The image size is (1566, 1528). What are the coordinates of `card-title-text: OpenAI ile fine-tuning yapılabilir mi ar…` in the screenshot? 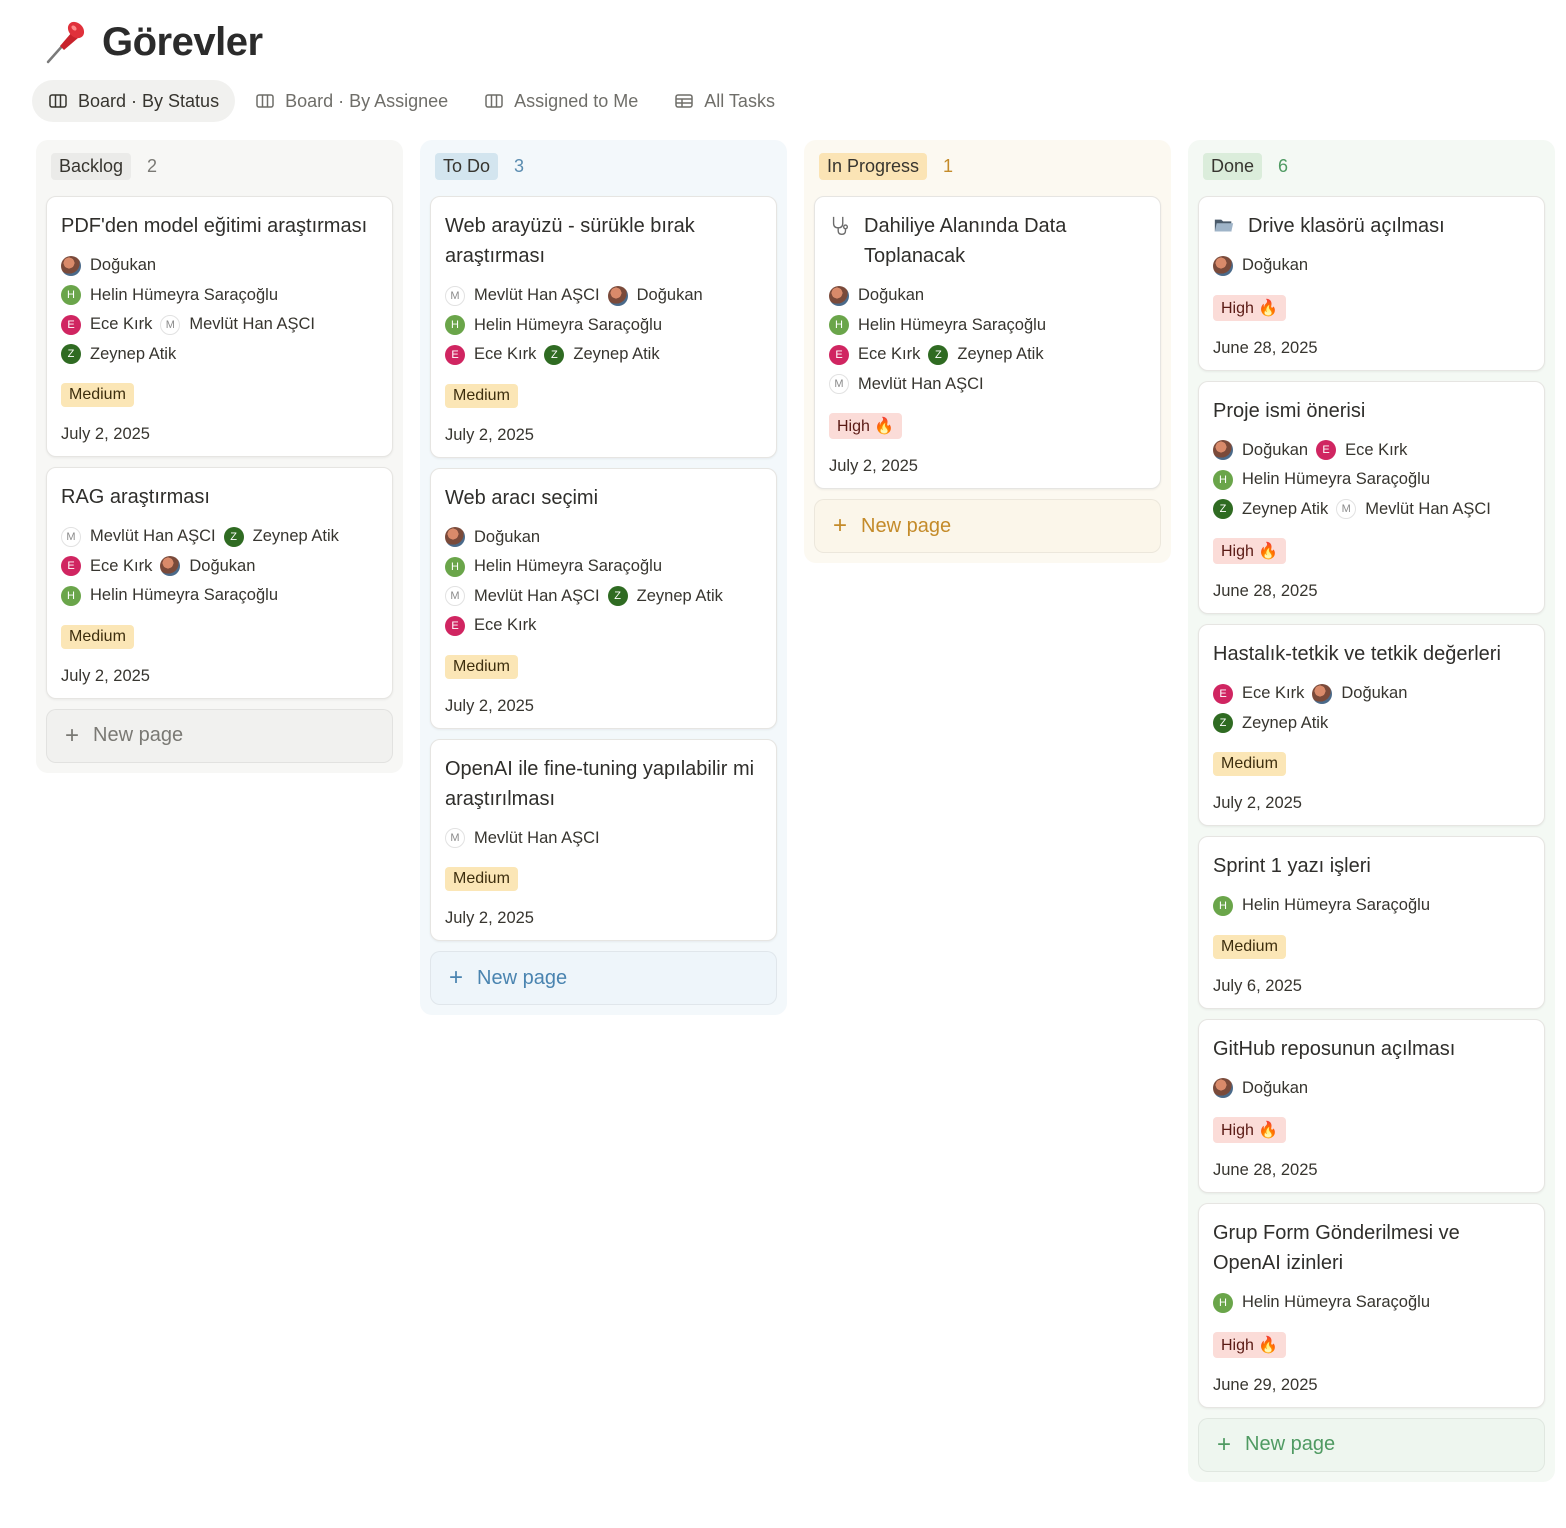 It's located at (600, 783).